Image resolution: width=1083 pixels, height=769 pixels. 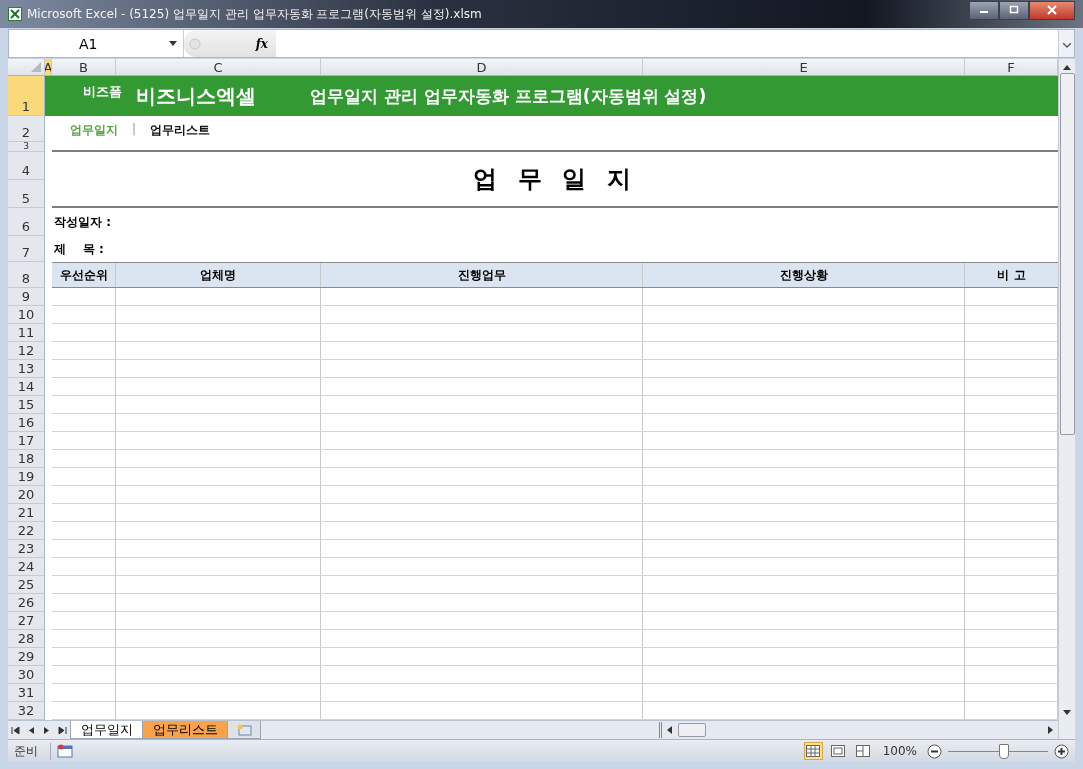 What do you see at coordinates (62, 730) in the screenshot?
I see `last-sheet-icon` at bounding box center [62, 730].